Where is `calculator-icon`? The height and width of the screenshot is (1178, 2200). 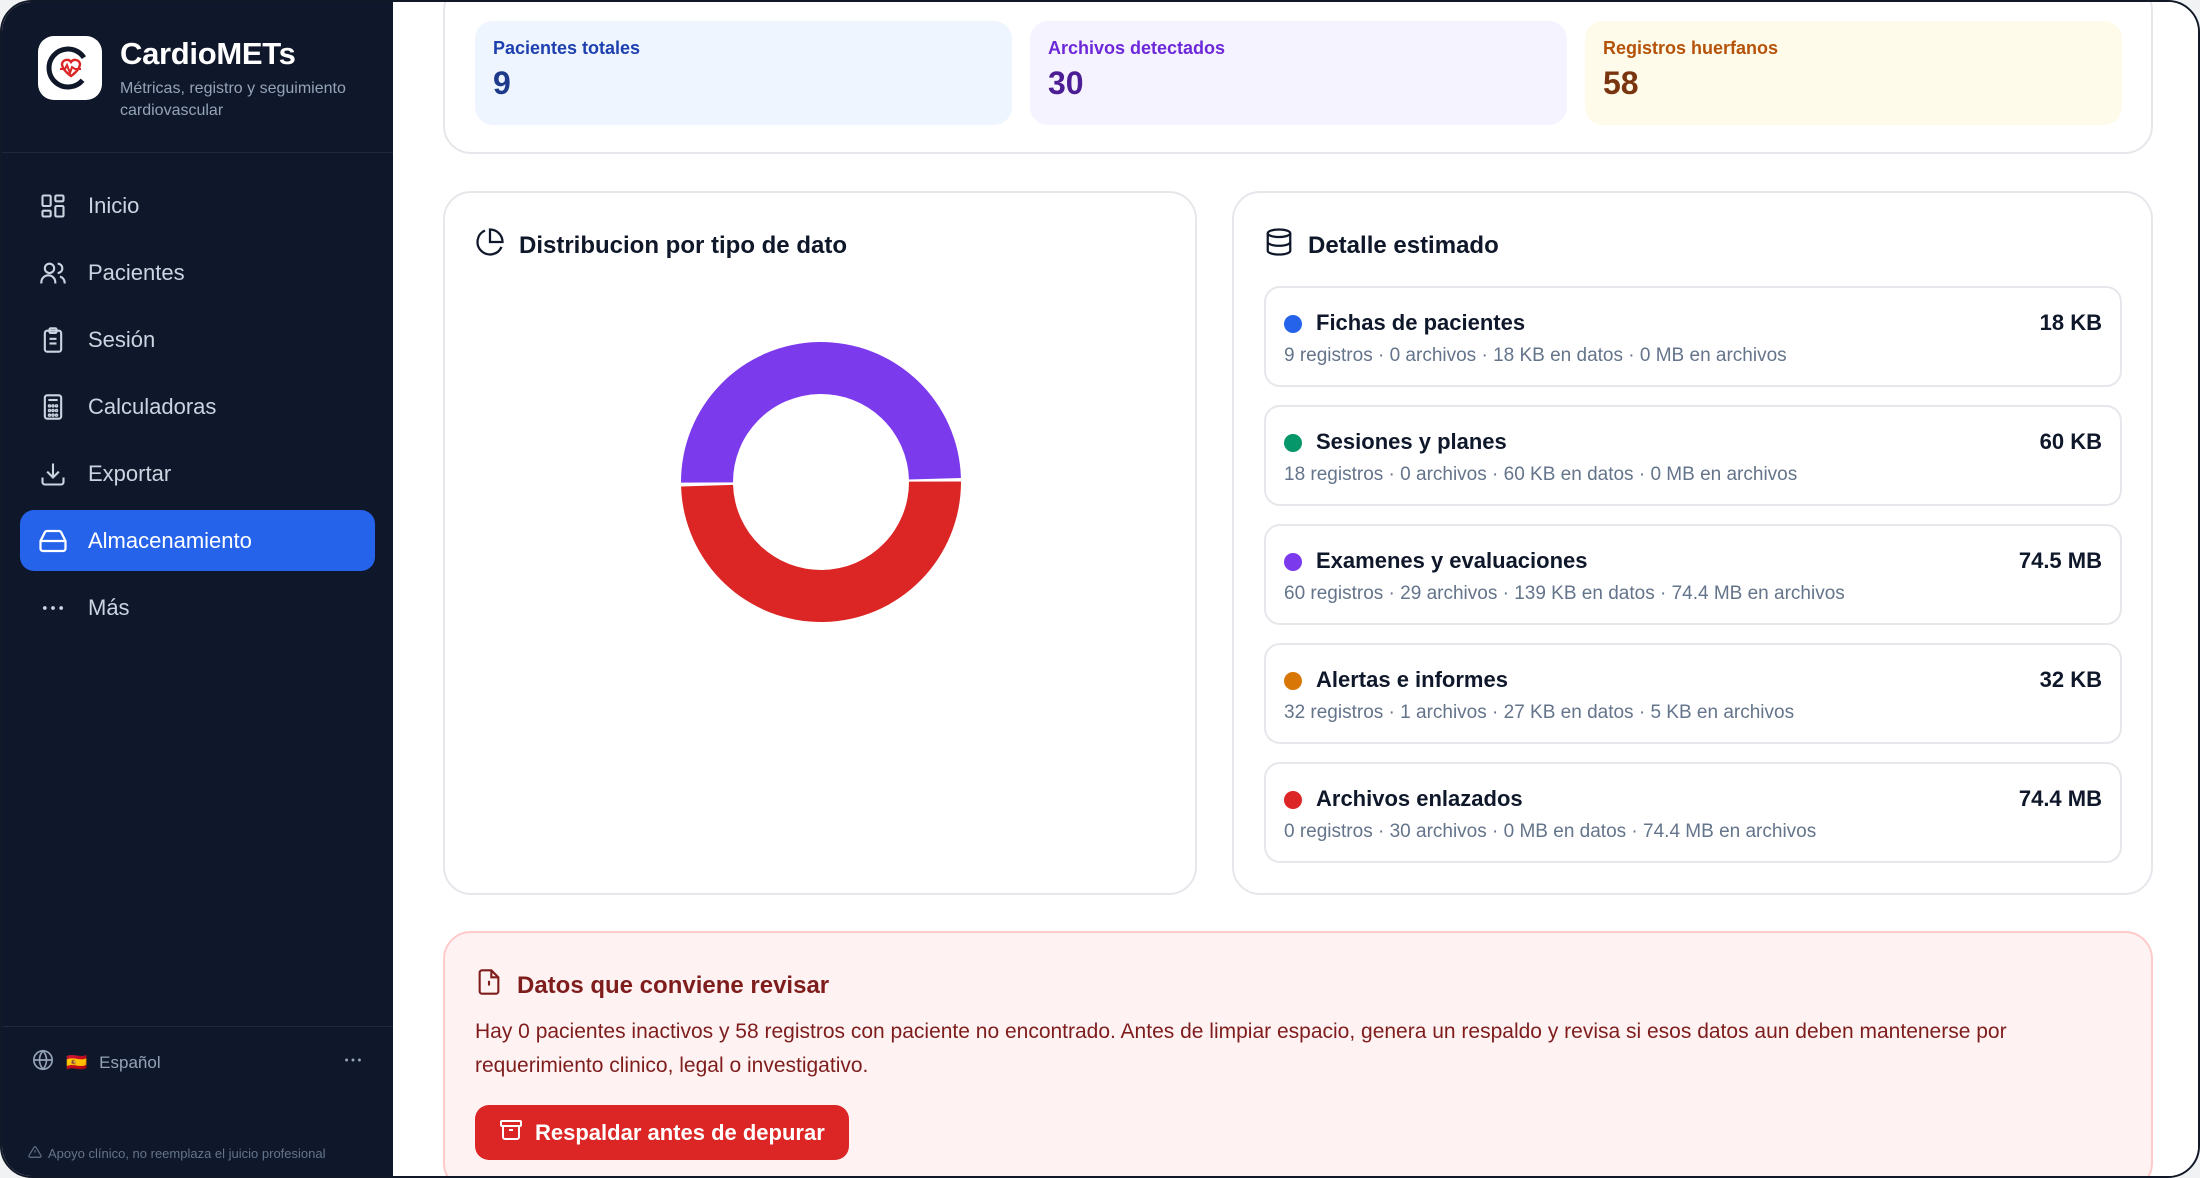
calculator-icon is located at coordinates (53, 407).